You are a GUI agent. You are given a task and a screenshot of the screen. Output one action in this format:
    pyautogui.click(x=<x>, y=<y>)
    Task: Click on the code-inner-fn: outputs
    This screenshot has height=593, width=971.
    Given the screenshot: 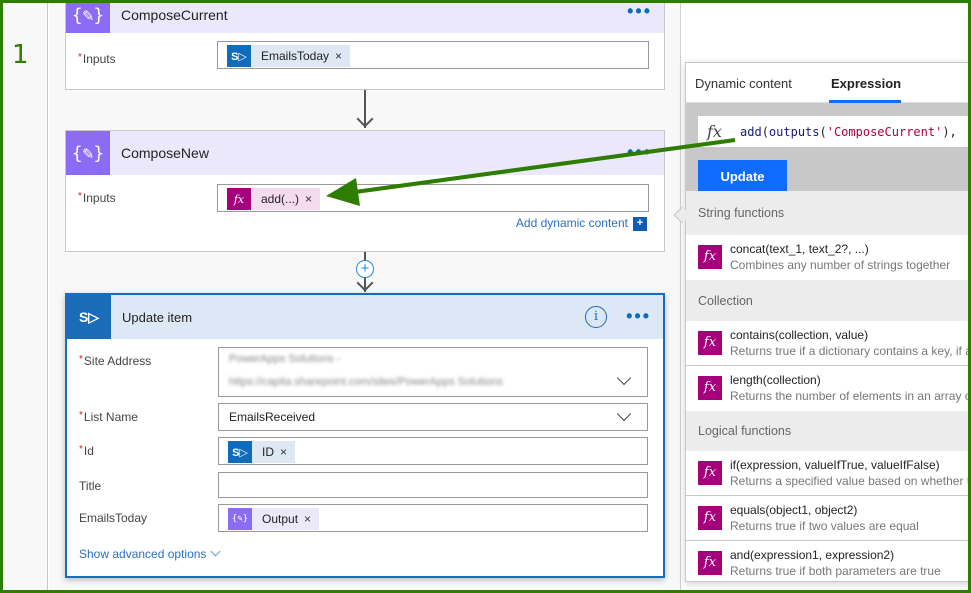 What is the action you would take?
    pyautogui.click(x=794, y=131)
    